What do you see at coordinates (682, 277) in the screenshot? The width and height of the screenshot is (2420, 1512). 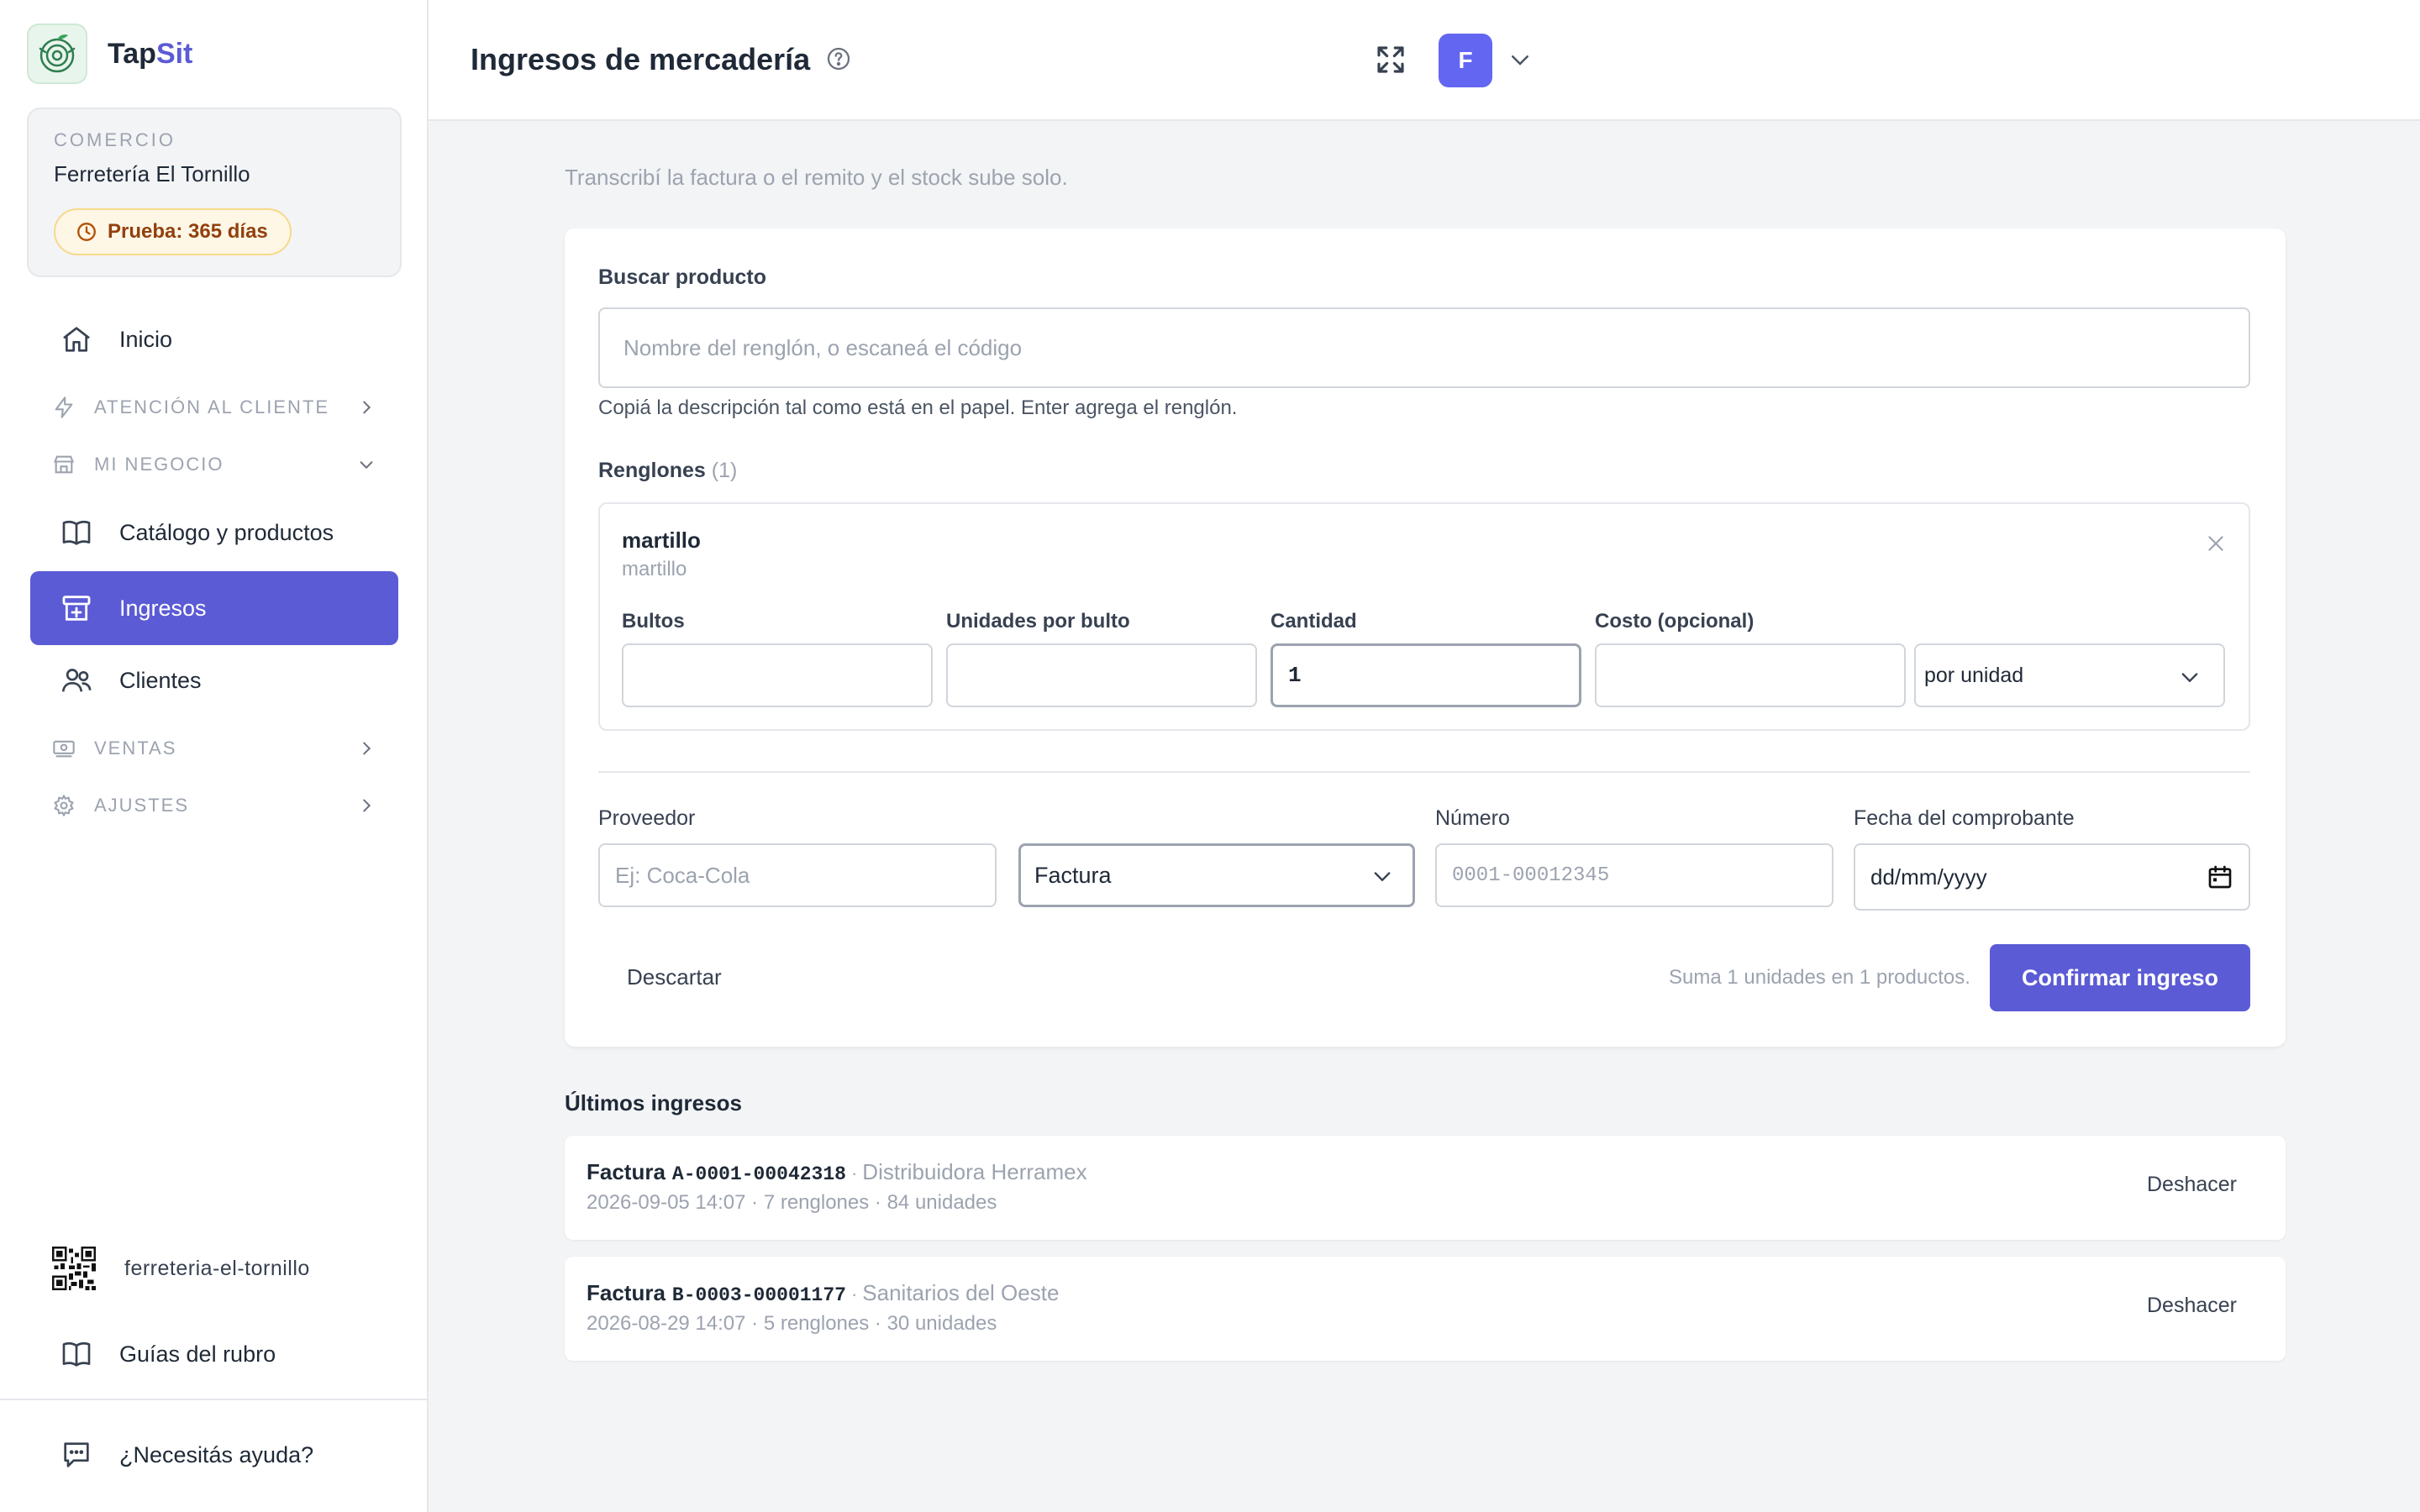 I see `search-label: Buscar producto` at bounding box center [682, 277].